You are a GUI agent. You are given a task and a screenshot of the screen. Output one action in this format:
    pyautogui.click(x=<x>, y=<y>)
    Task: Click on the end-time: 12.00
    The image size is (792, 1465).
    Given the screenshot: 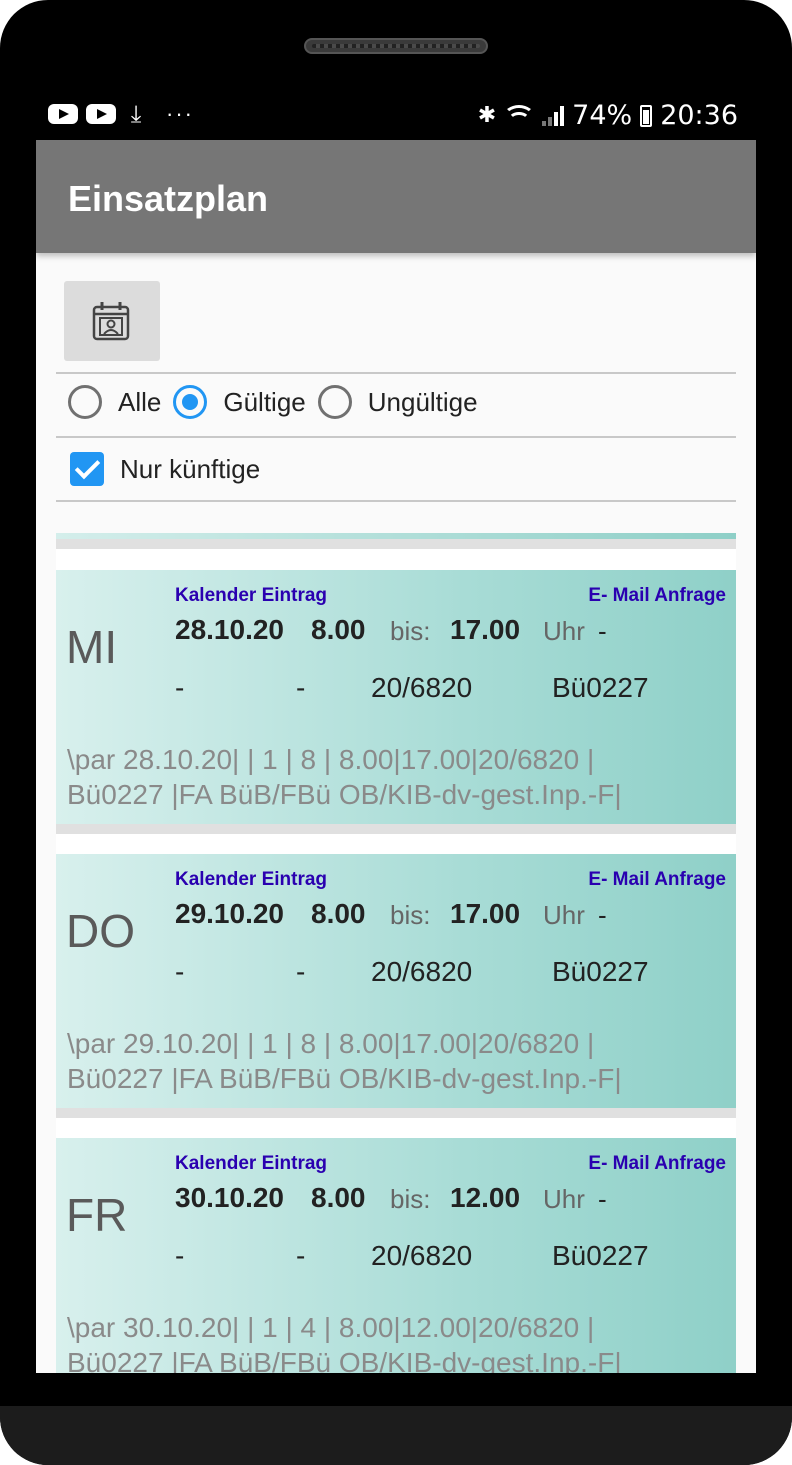 What is the action you would take?
    pyautogui.click(x=485, y=1197)
    